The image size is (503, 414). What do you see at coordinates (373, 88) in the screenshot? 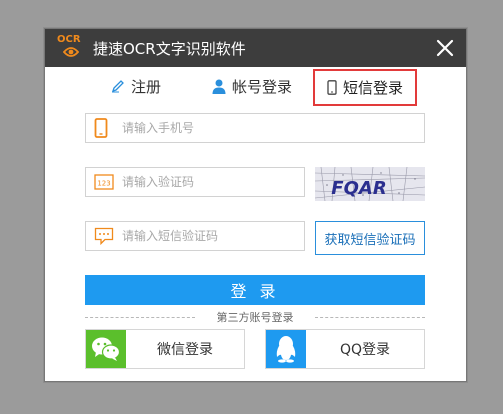
I see `tab-sms-login-label: 短信登录` at bounding box center [373, 88].